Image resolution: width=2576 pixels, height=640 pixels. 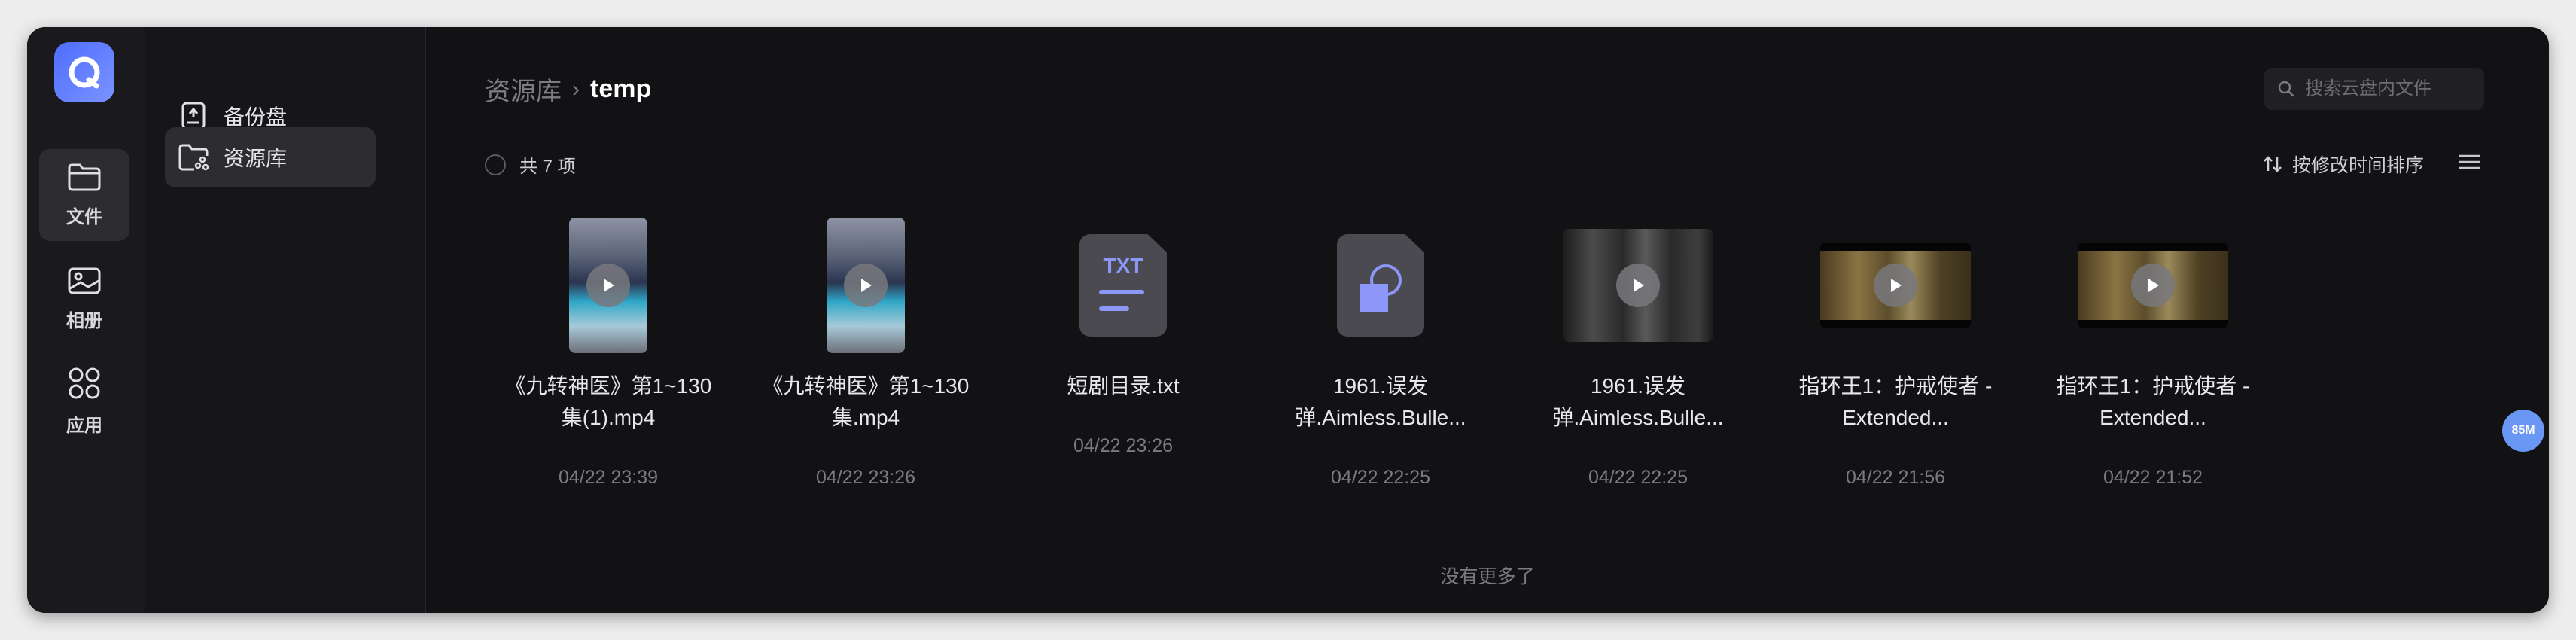 What do you see at coordinates (2153, 477) in the screenshot?
I see `file-date: 04/22 21:52` at bounding box center [2153, 477].